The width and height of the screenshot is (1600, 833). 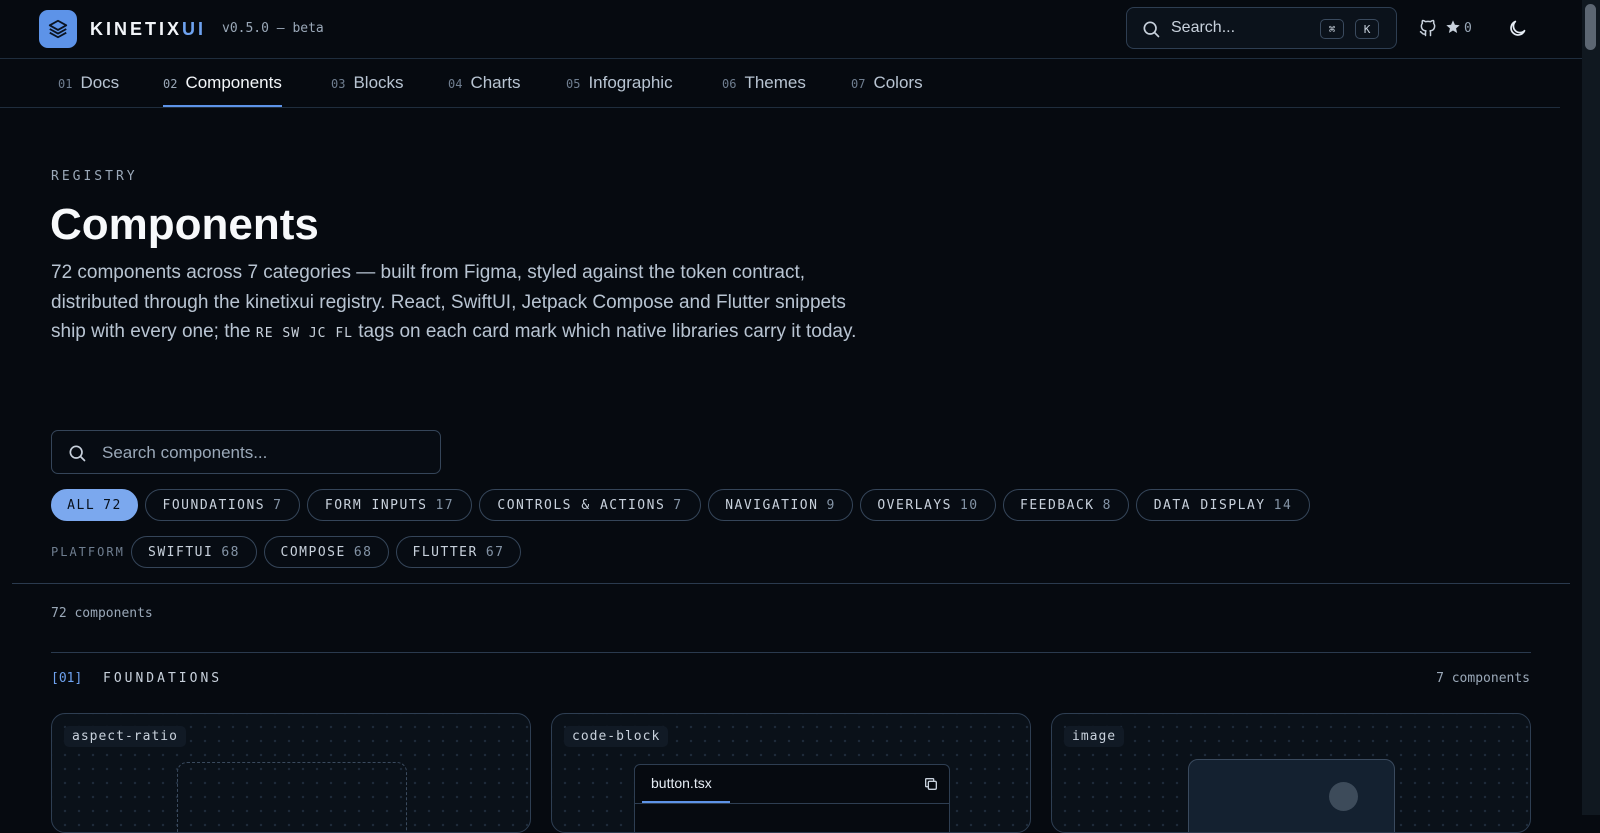 What do you see at coordinates (484, 90) in the screenshot?
I see `tab-charts: 04 Charts` at bounding box center [484, 90].